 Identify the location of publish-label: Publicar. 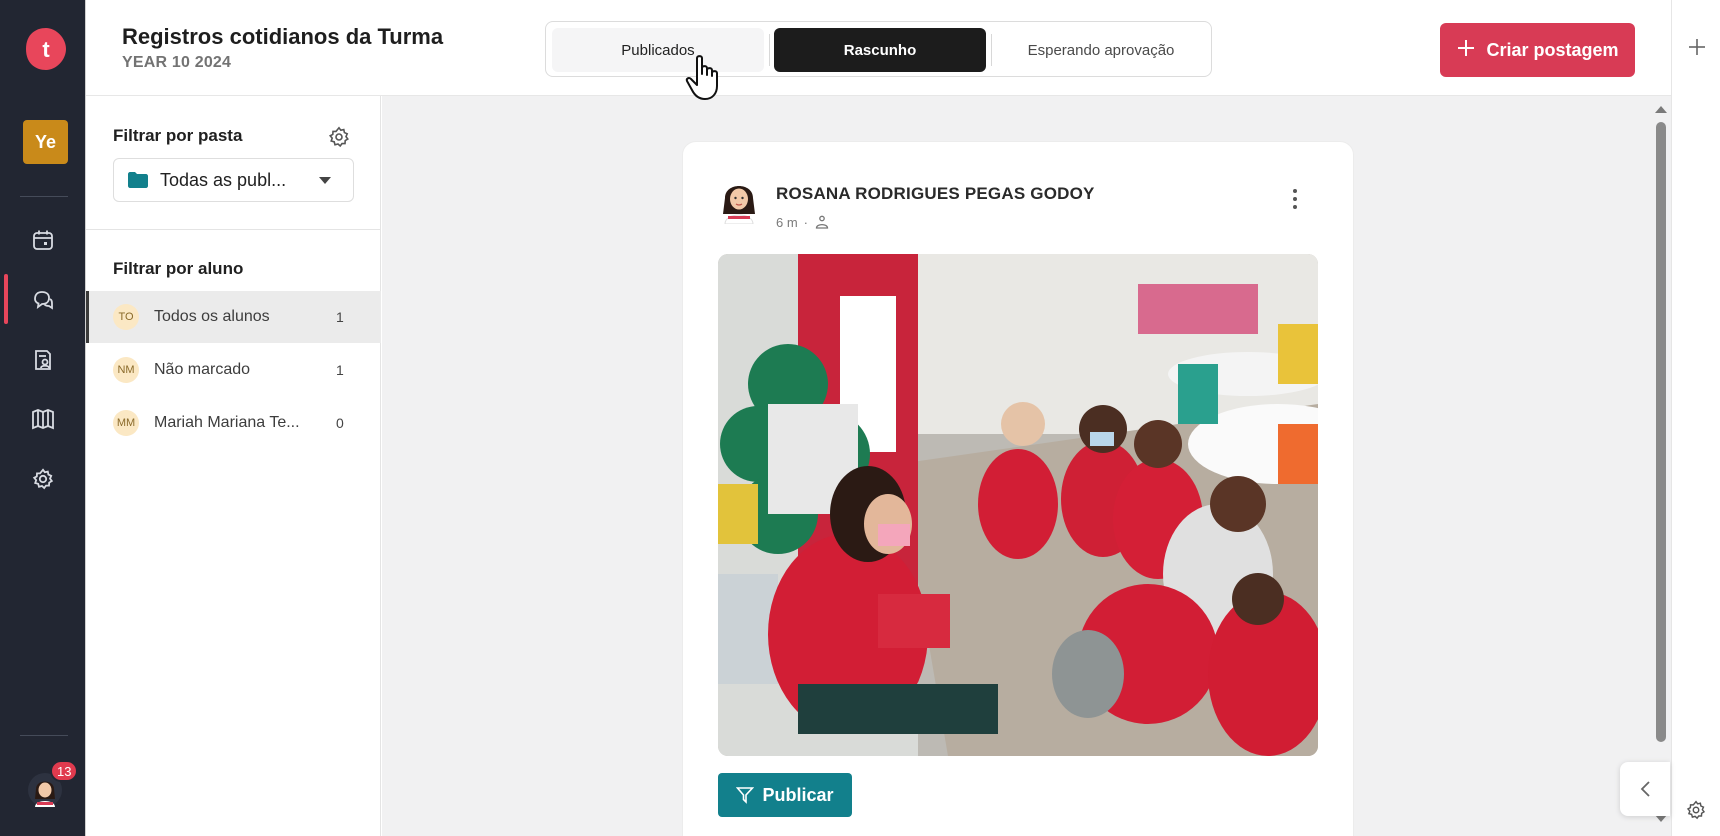
(798, 794).